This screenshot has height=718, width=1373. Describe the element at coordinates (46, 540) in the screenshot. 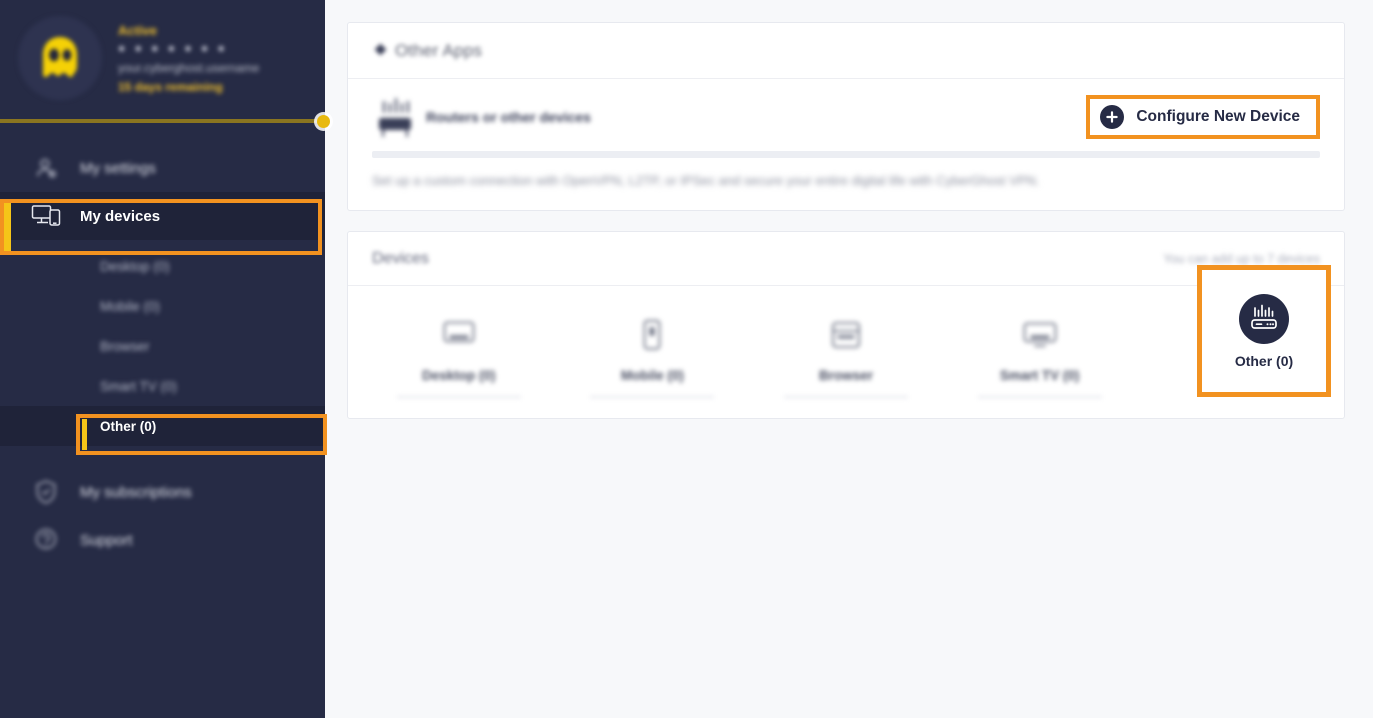

I see `chat-support-icon` at that location.